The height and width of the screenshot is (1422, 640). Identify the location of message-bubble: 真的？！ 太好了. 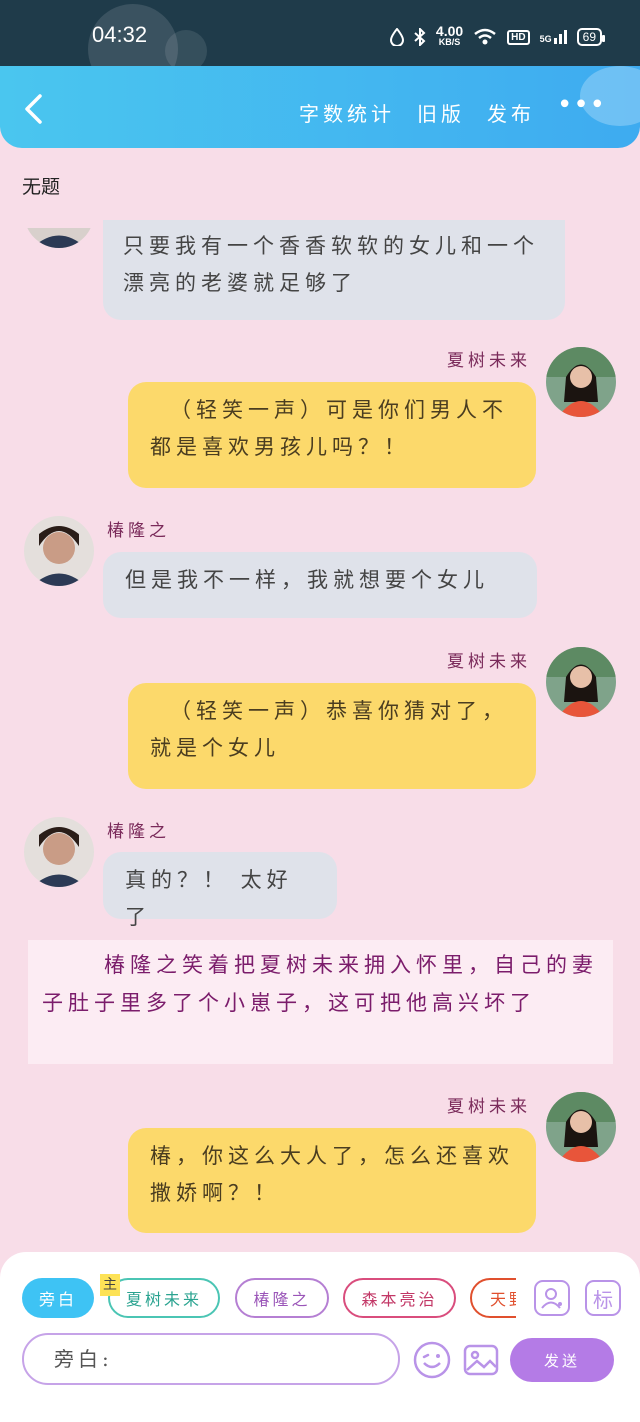
(220, 890).